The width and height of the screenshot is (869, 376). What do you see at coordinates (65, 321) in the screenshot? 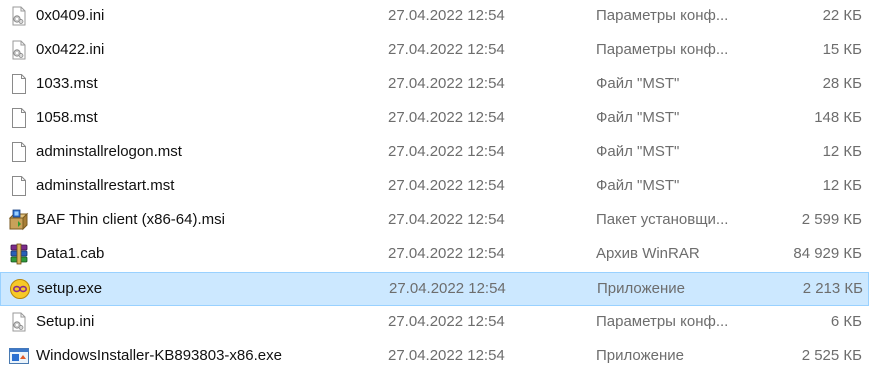
I see `file-name: Setup.ini` at bounding box center [65, 321].